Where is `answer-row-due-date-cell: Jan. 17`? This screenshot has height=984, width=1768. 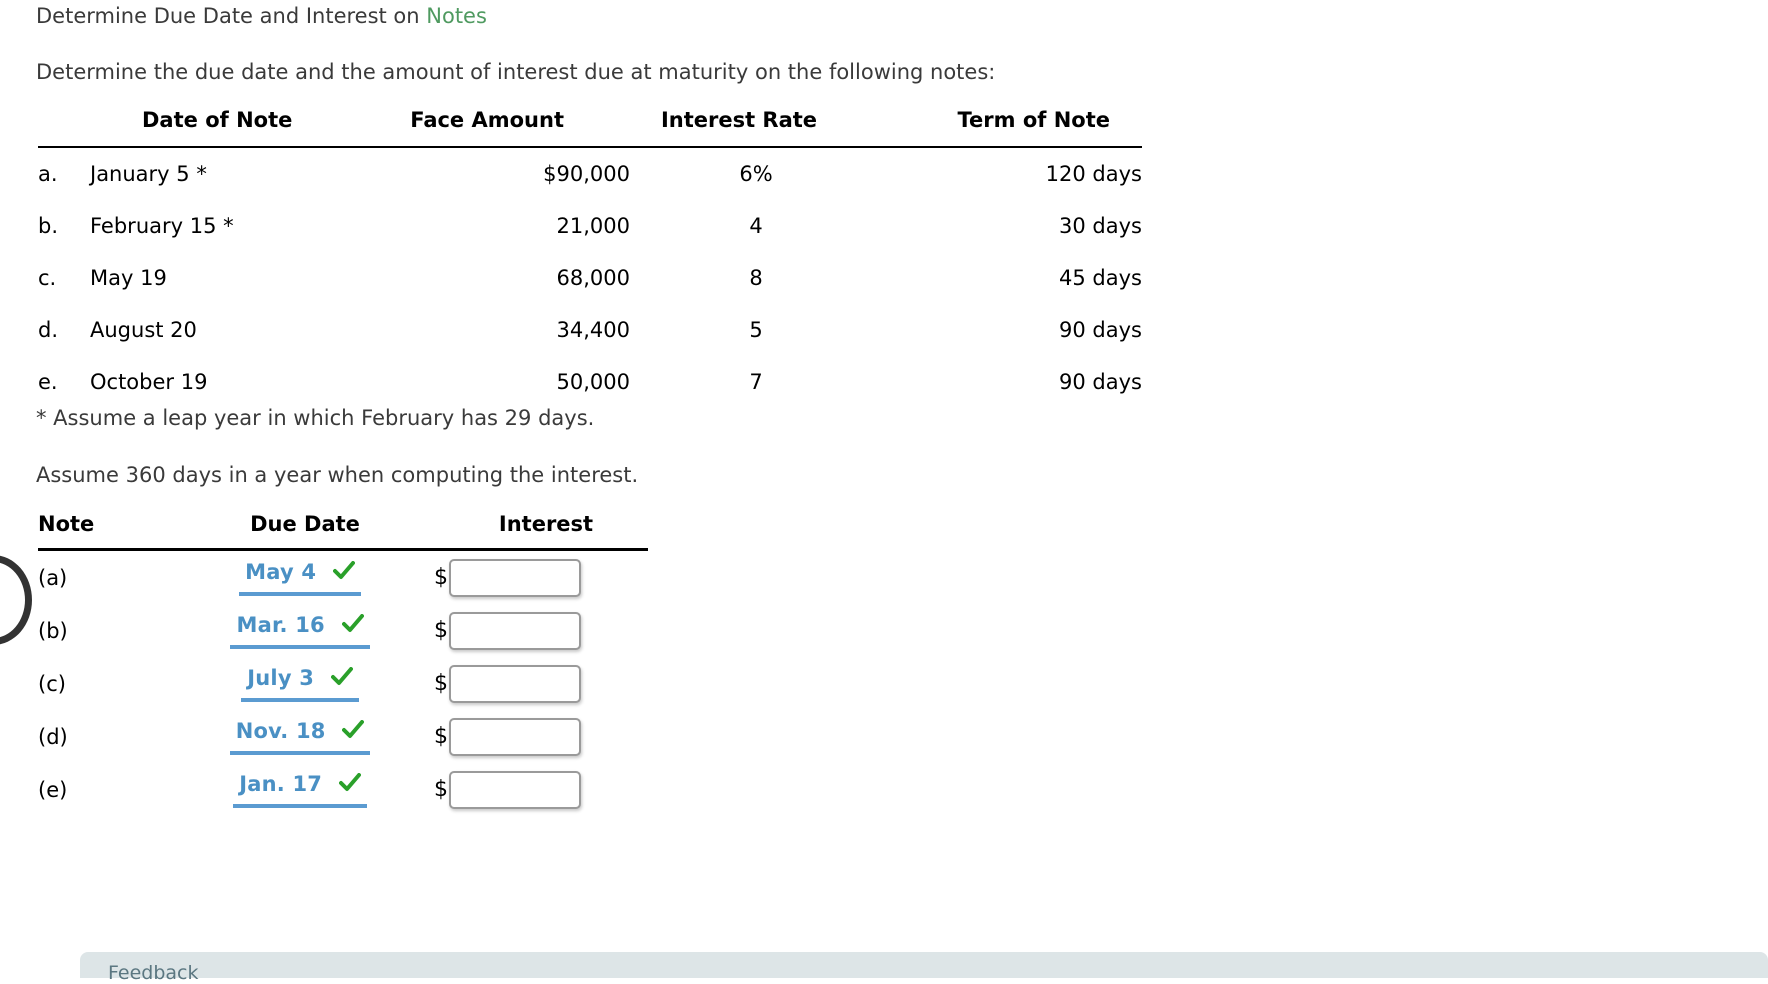 answer-row-due-date-cell: Jan. 17 is located at coordinates (300, 789).